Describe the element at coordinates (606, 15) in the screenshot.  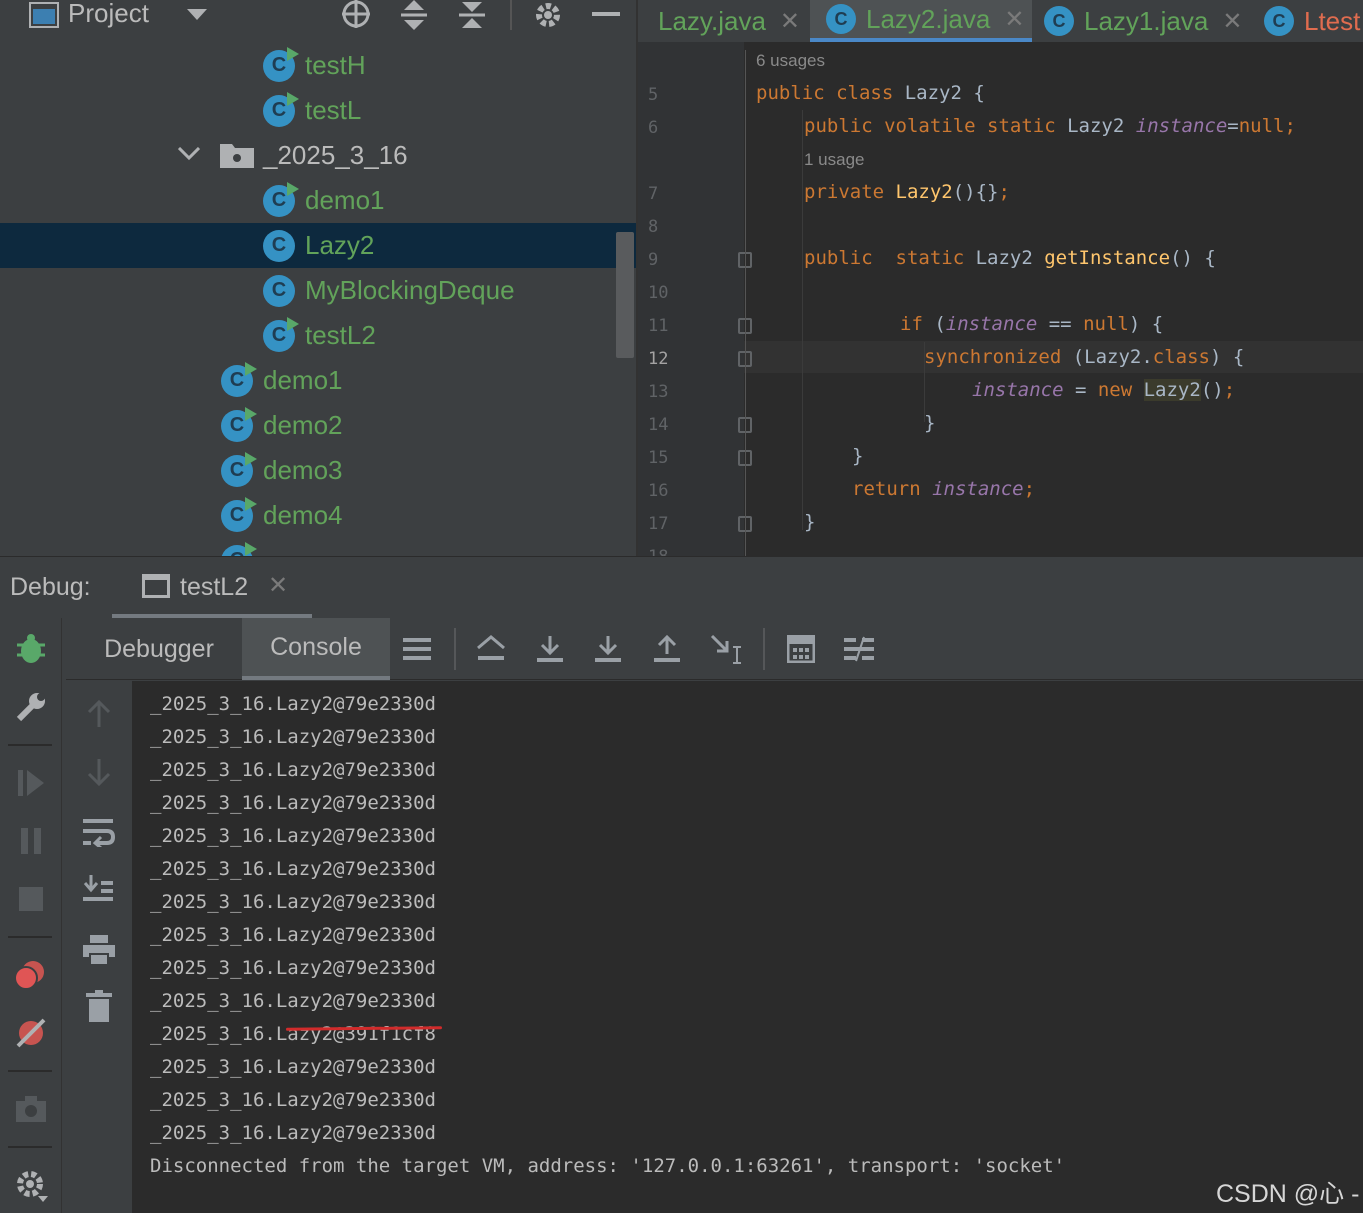
I see `hide-icon` at that location.